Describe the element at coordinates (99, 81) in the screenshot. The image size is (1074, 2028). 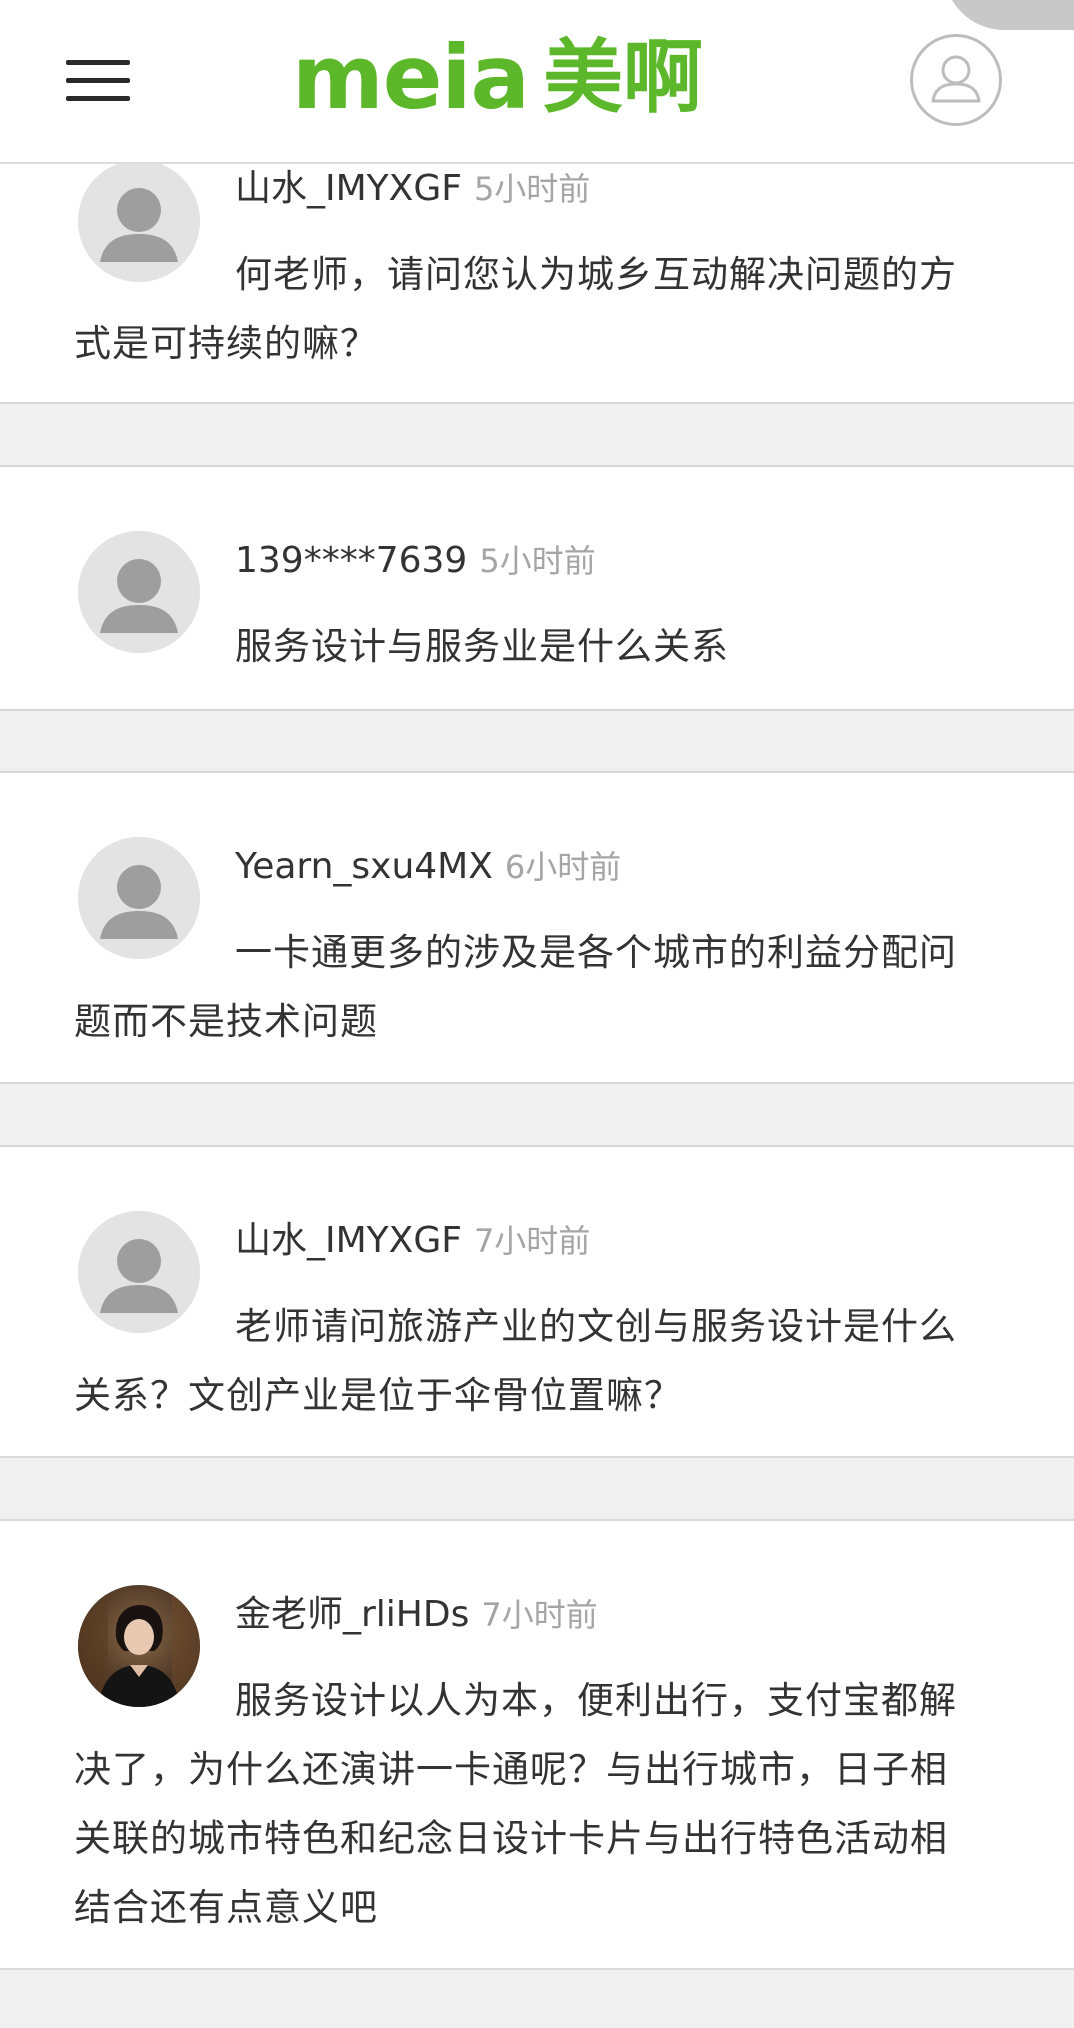
I see `hamburger-menu-icon` at that location.